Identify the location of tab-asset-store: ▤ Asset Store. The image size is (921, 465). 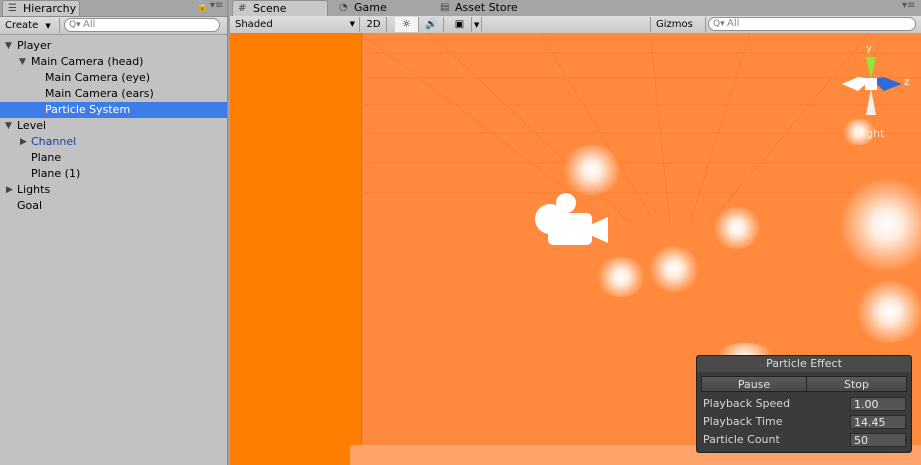
(490, 8).